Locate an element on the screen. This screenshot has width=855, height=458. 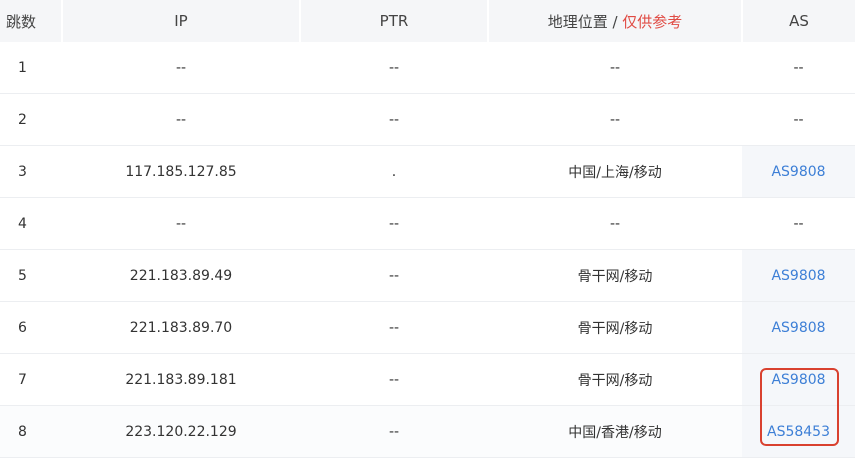
ip-cell: 223.120.22.129 is located at coordinates (181, 431).